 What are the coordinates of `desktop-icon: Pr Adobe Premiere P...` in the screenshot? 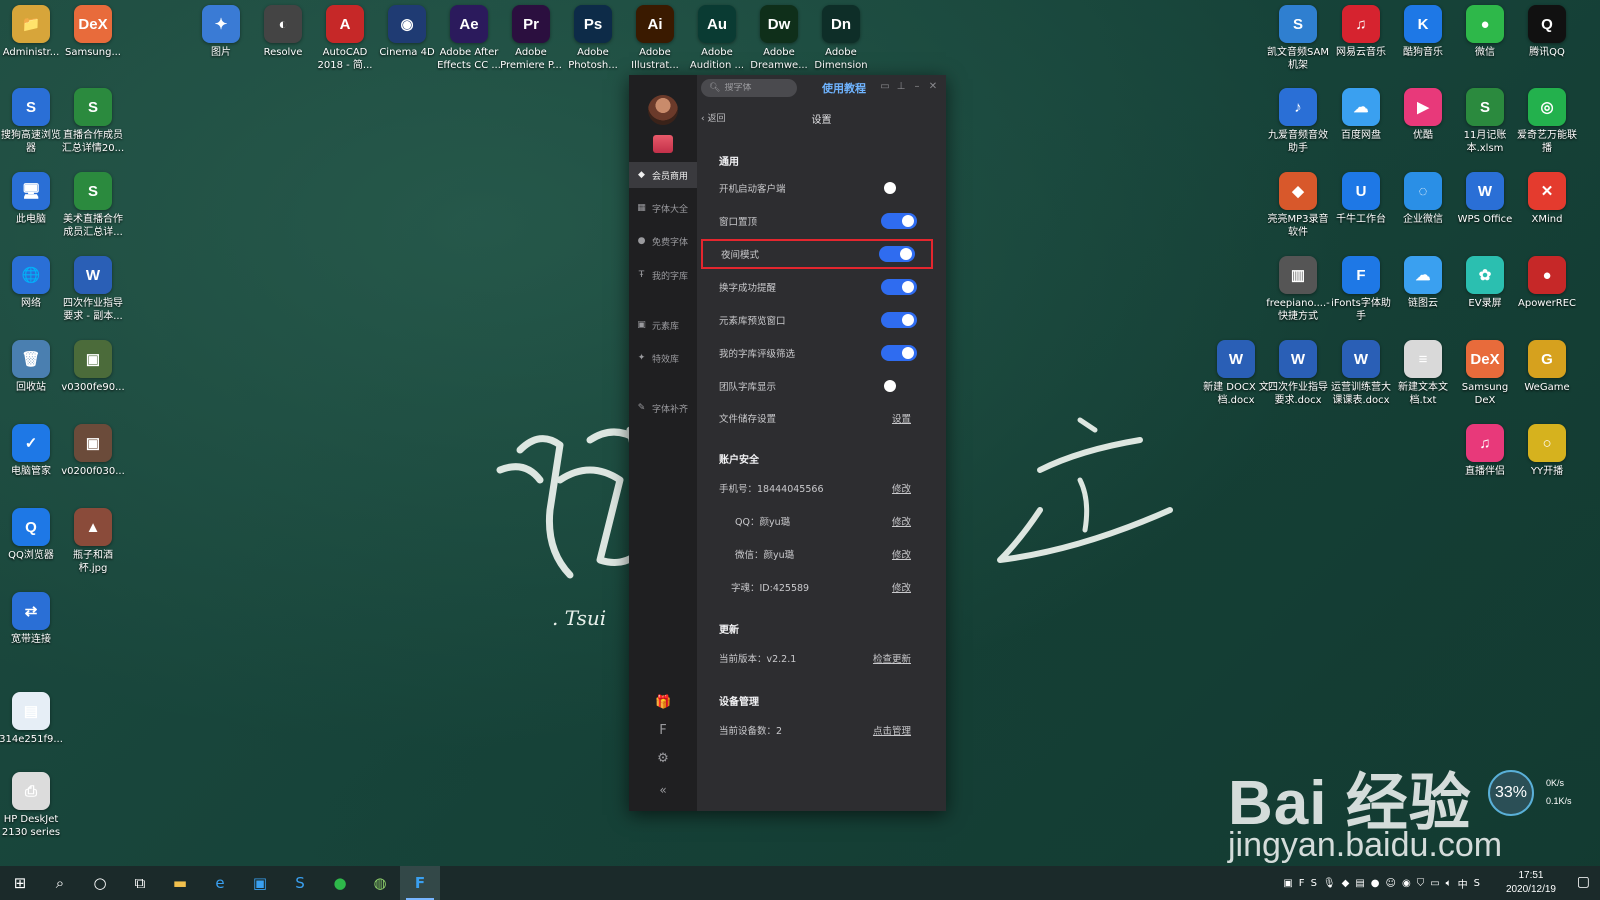 It's located at (531, 38).